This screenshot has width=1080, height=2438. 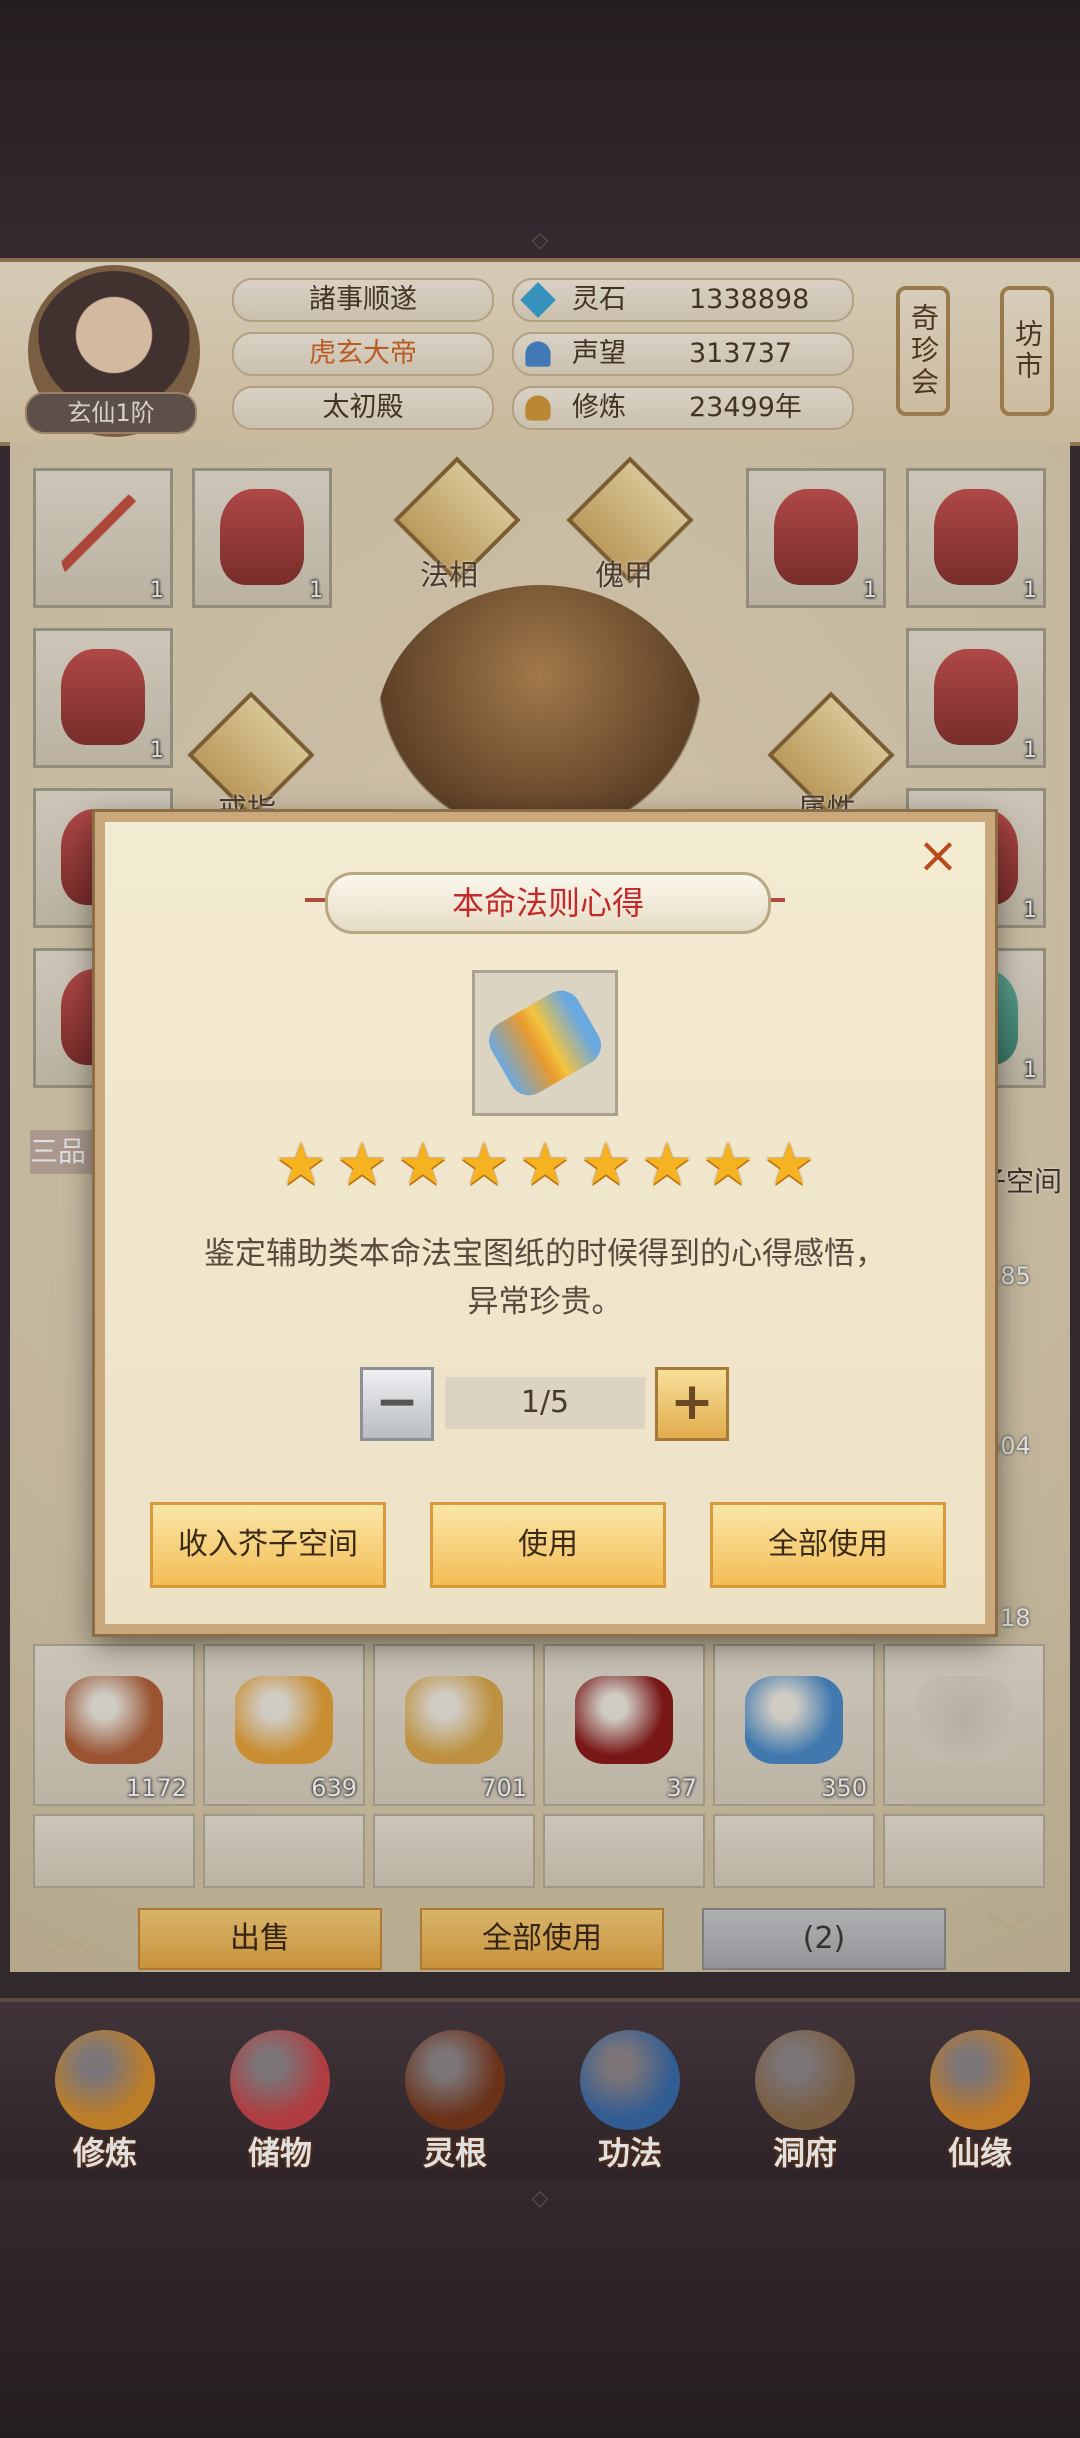 I want to click on scroll-icon, so click(x=545, y=1043).